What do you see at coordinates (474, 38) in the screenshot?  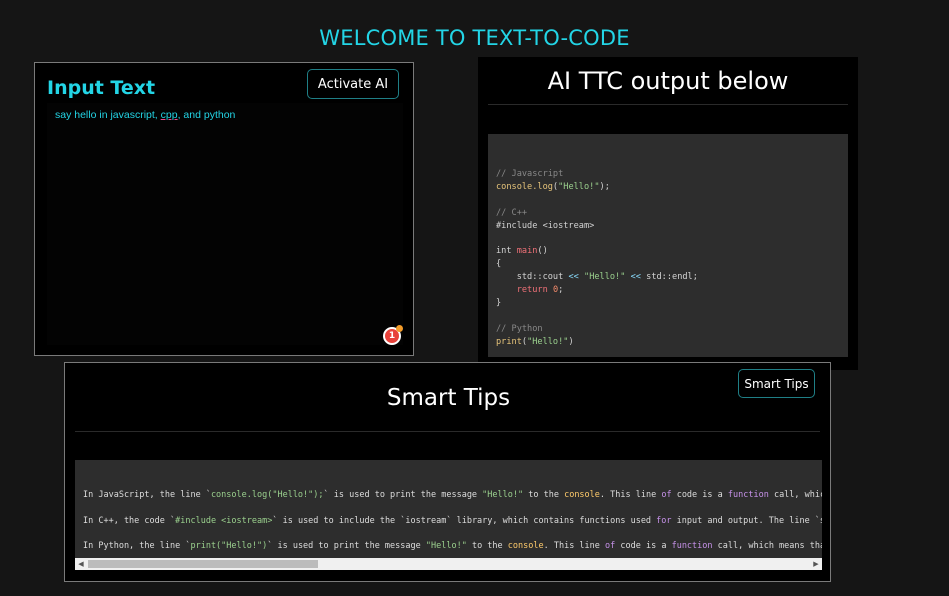 I see `page-title: WELCOME TO TEXT-TO-CODE` at bounding box center [474, 38].